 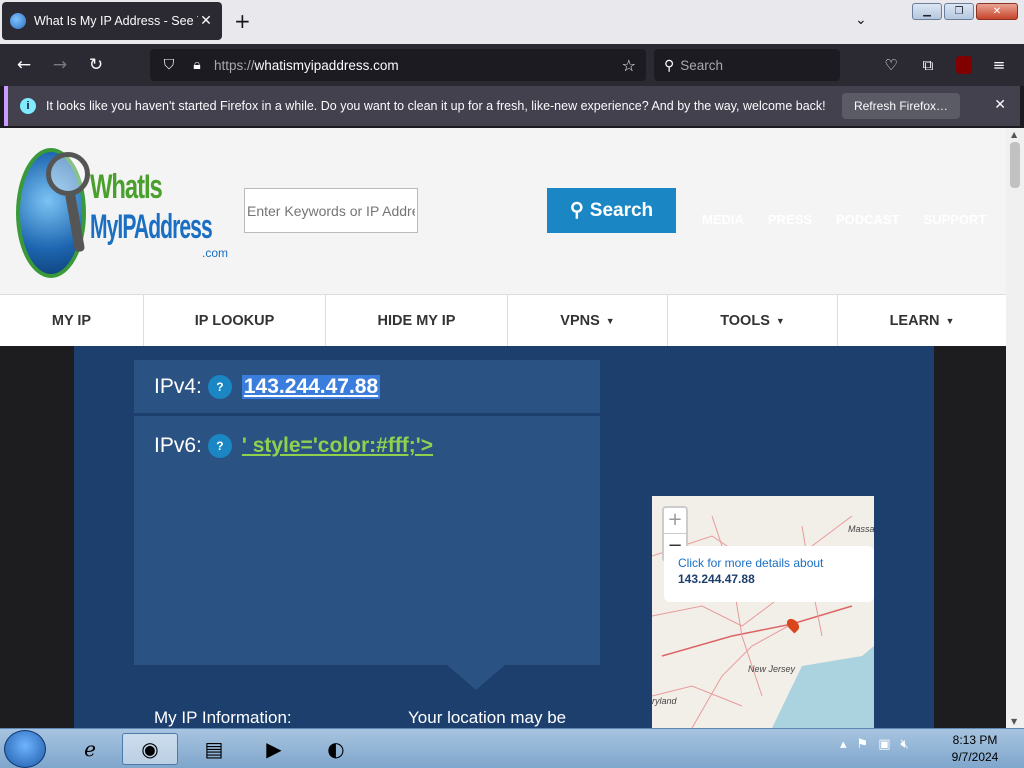 What do you see at coordinates (1015, 165) in the screenshot?
I see `scrollbar-thumb` at bounding box center [1015, 165].